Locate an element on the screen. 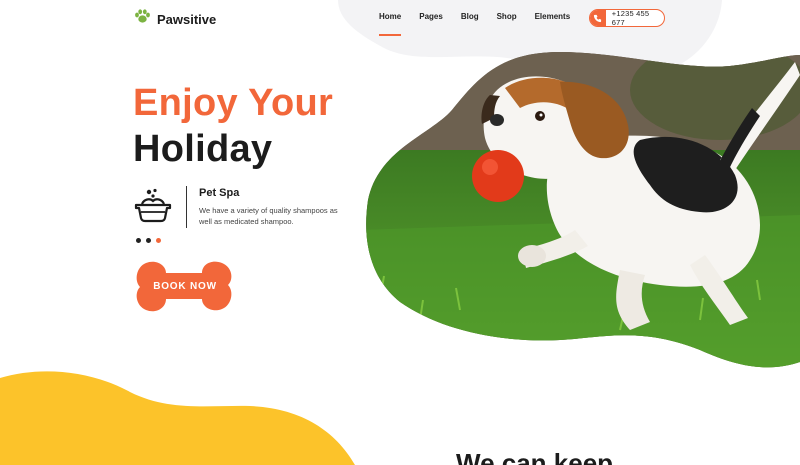  section-heading: We can keep is located at coordinates (535, 456).